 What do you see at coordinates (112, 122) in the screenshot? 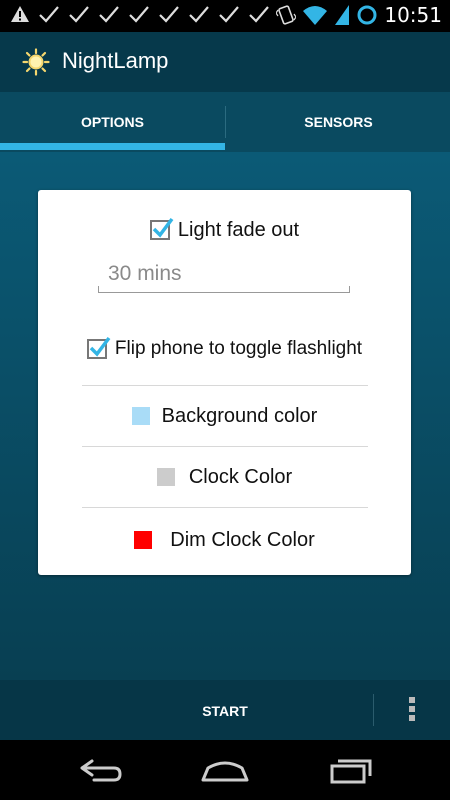
I see `tab-options-label: OPTIONS` at bounding box center [112, 122].